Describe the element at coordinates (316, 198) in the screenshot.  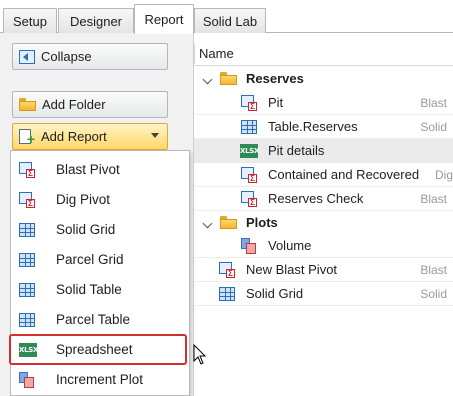
I see `tree-item-label: Reserves Check` at that location.